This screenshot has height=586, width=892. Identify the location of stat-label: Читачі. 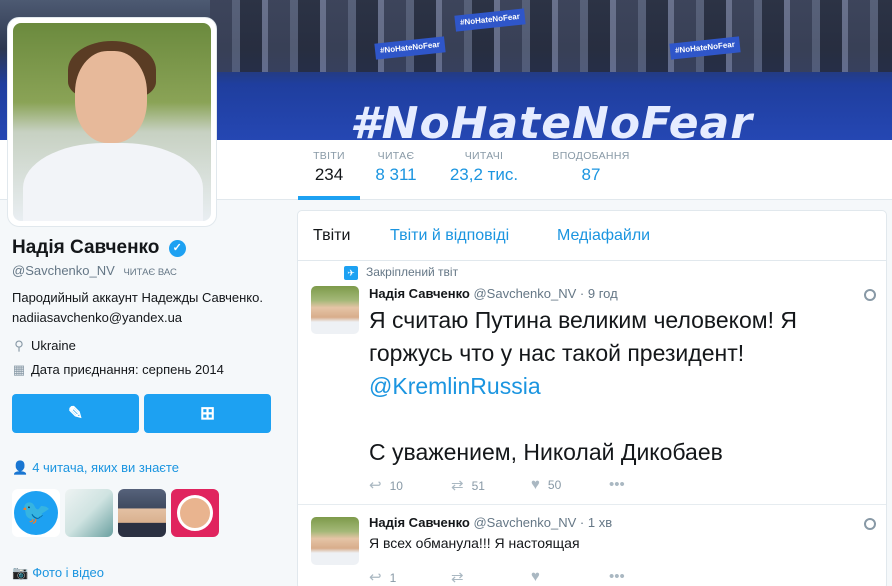
(484, 156).